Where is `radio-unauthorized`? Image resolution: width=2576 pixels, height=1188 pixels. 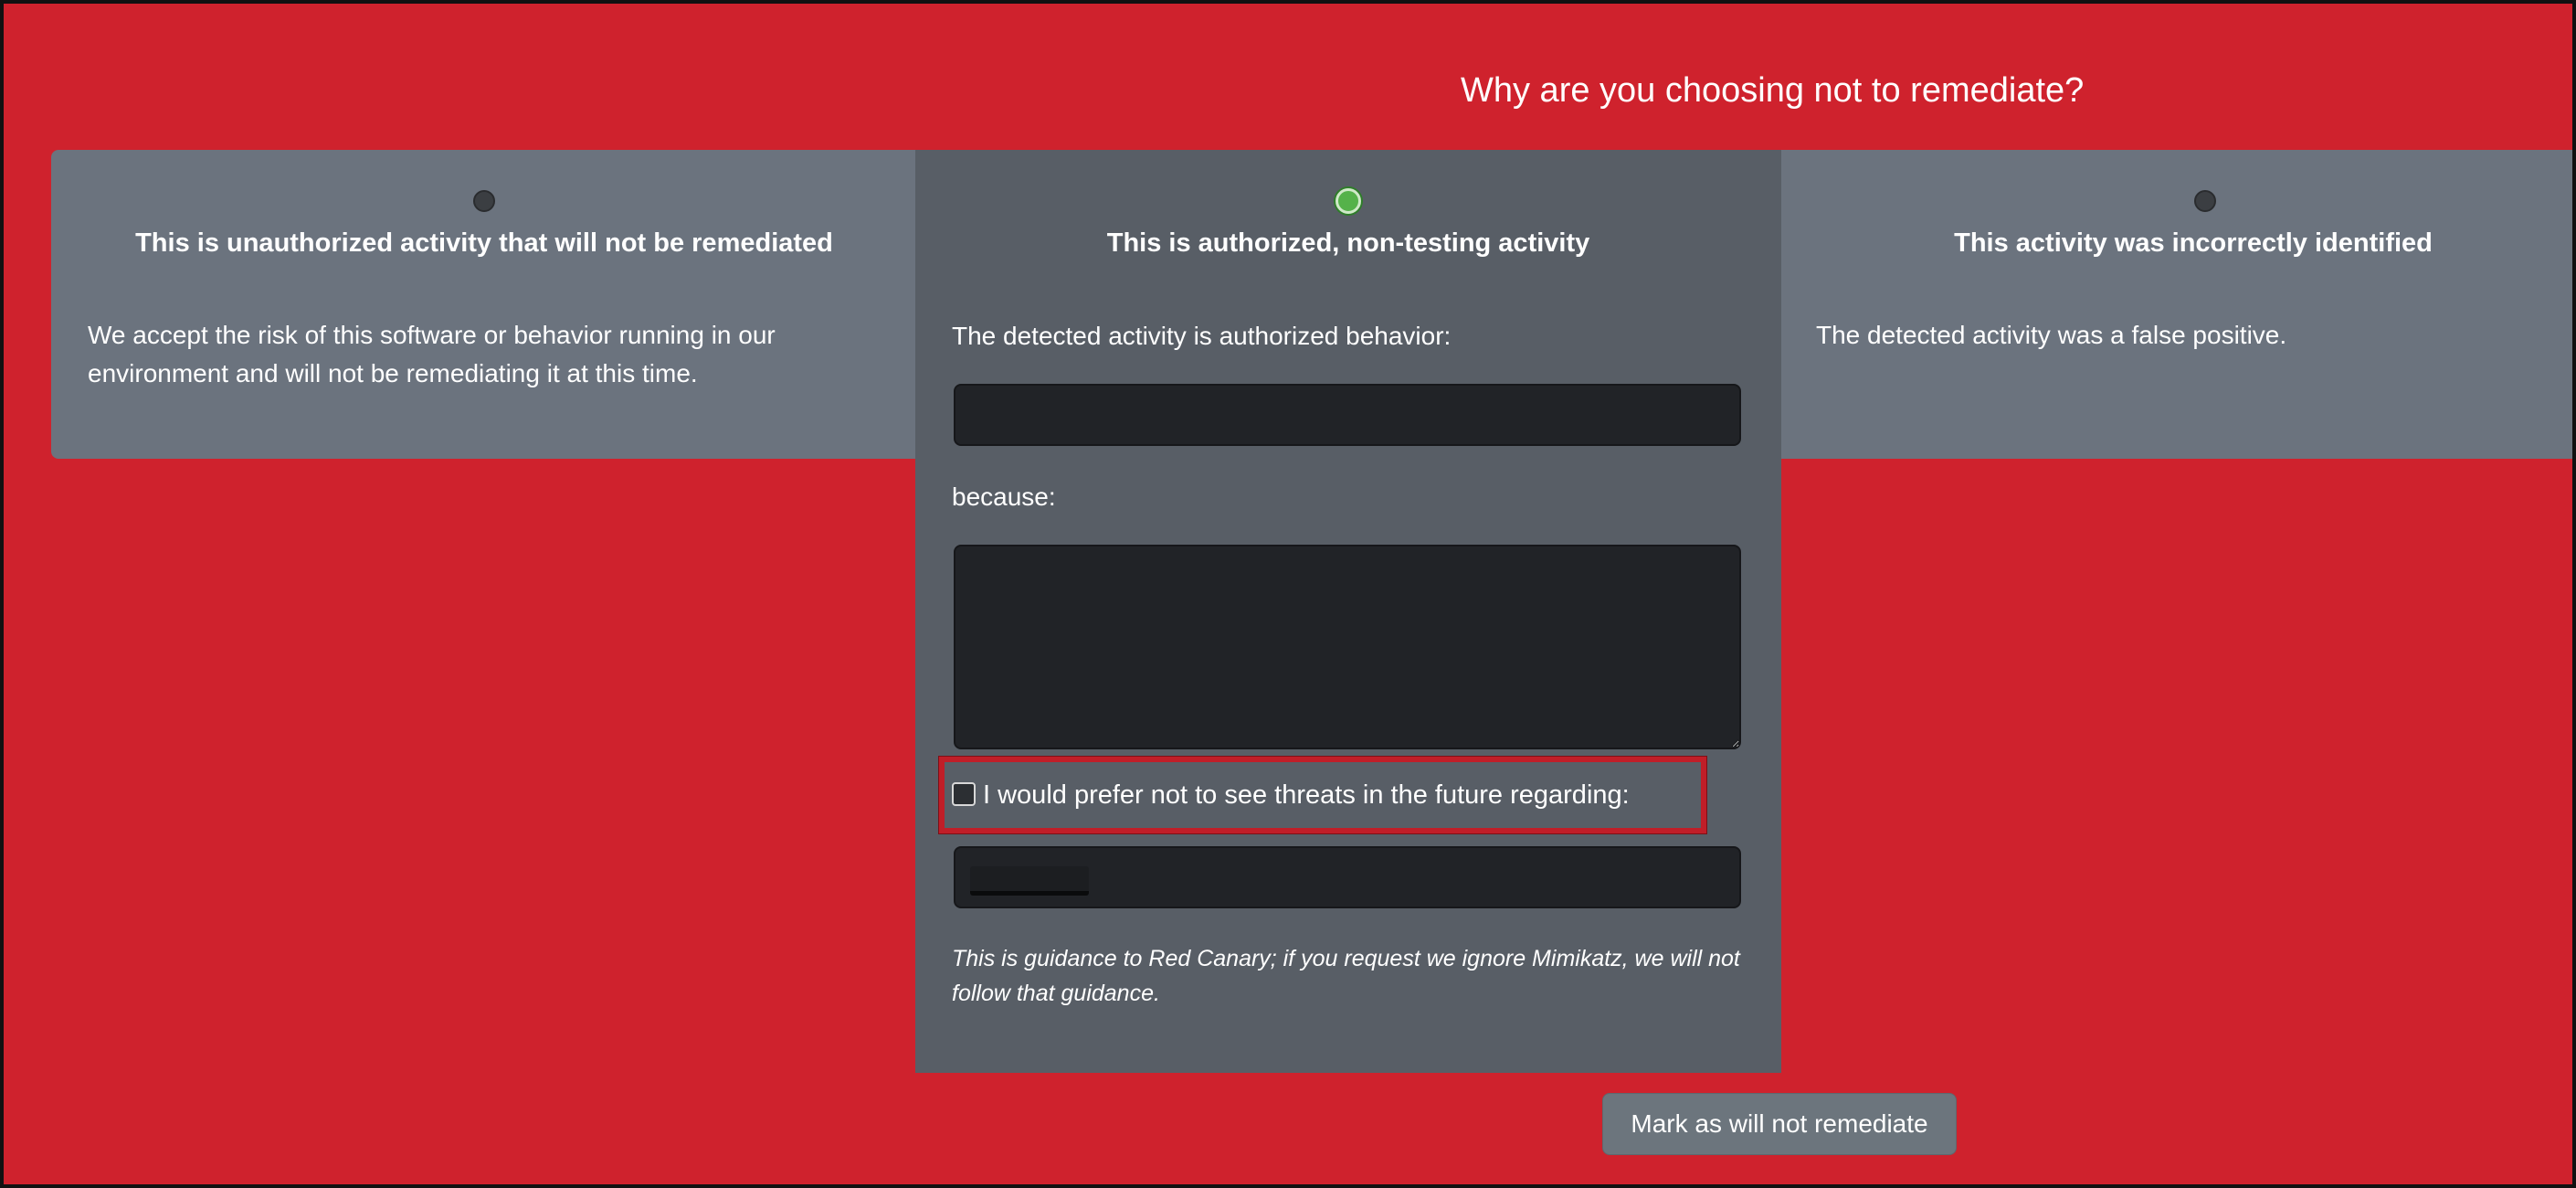
radio-unauthorized is located at coordinates (484, 201).